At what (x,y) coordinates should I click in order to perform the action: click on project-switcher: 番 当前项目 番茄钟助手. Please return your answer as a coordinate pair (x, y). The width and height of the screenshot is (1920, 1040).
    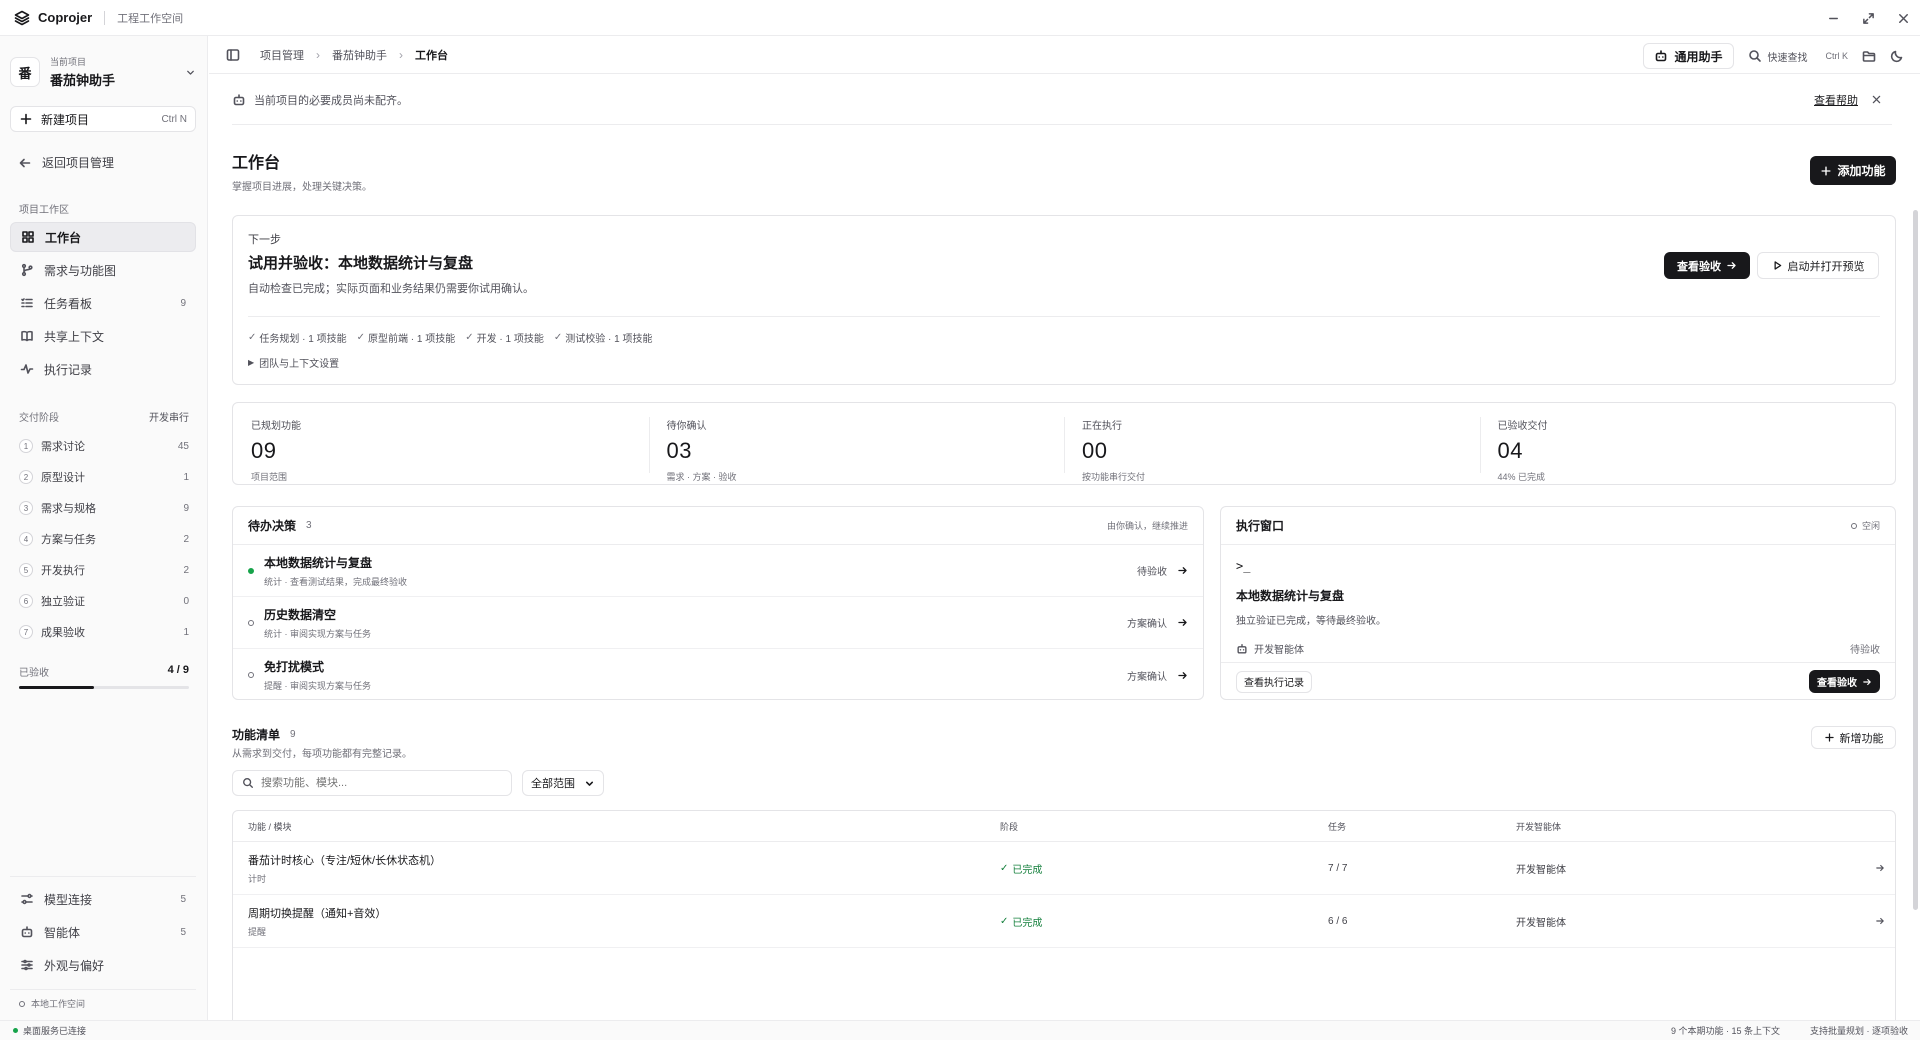
    Looking at the image, I should click on (103, 72).